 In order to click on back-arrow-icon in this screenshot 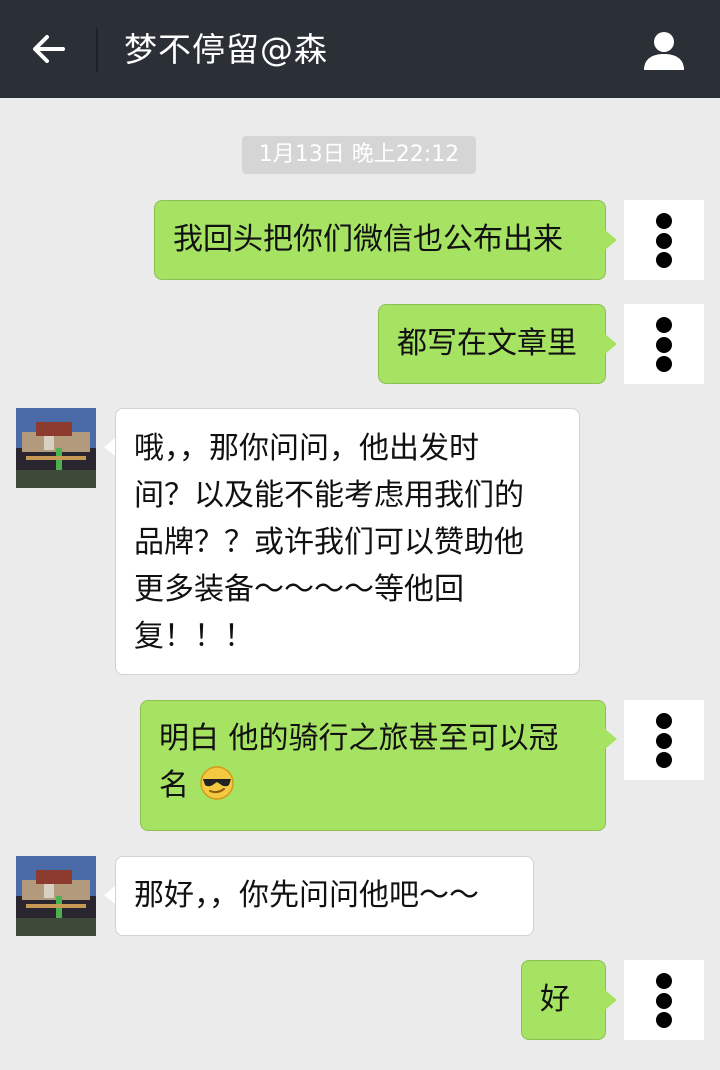, I will do `click(49, 49)`.